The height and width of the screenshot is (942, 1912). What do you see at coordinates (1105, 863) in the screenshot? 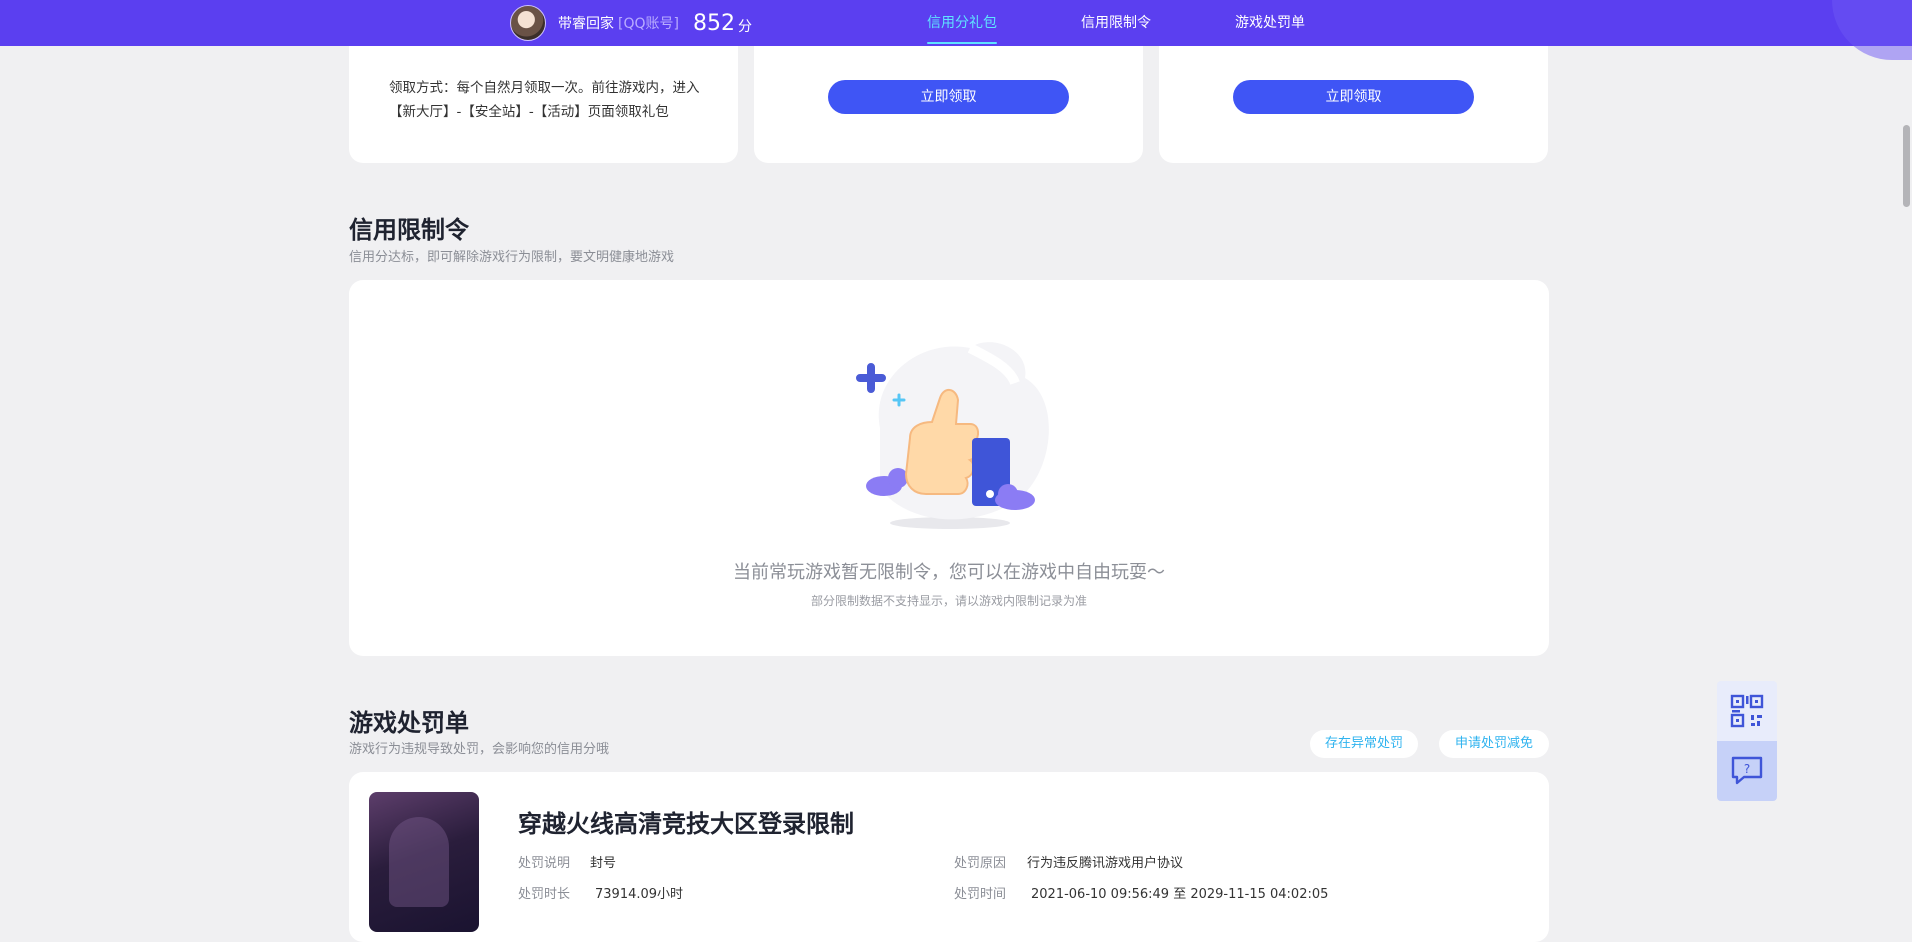
I see `penalty-reason-value: 行为违反腾讯游戏用户协议` at bounding box center [1105, 863].